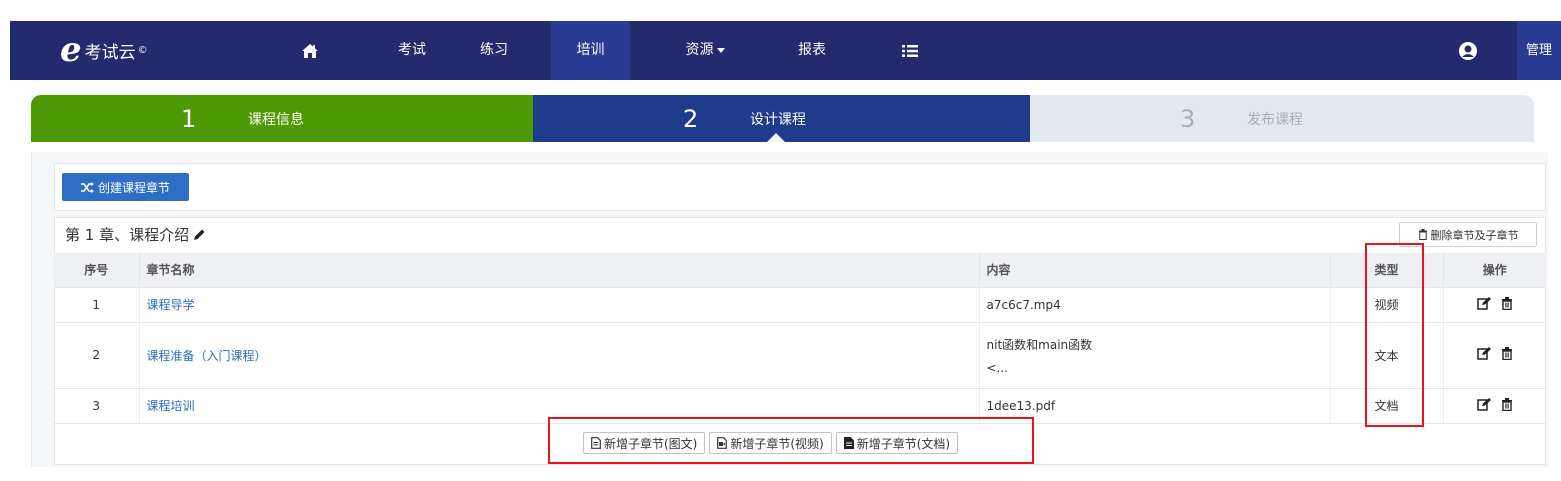  I want to click on create-chapter-button: 创建课程章节, so click(125, 187).